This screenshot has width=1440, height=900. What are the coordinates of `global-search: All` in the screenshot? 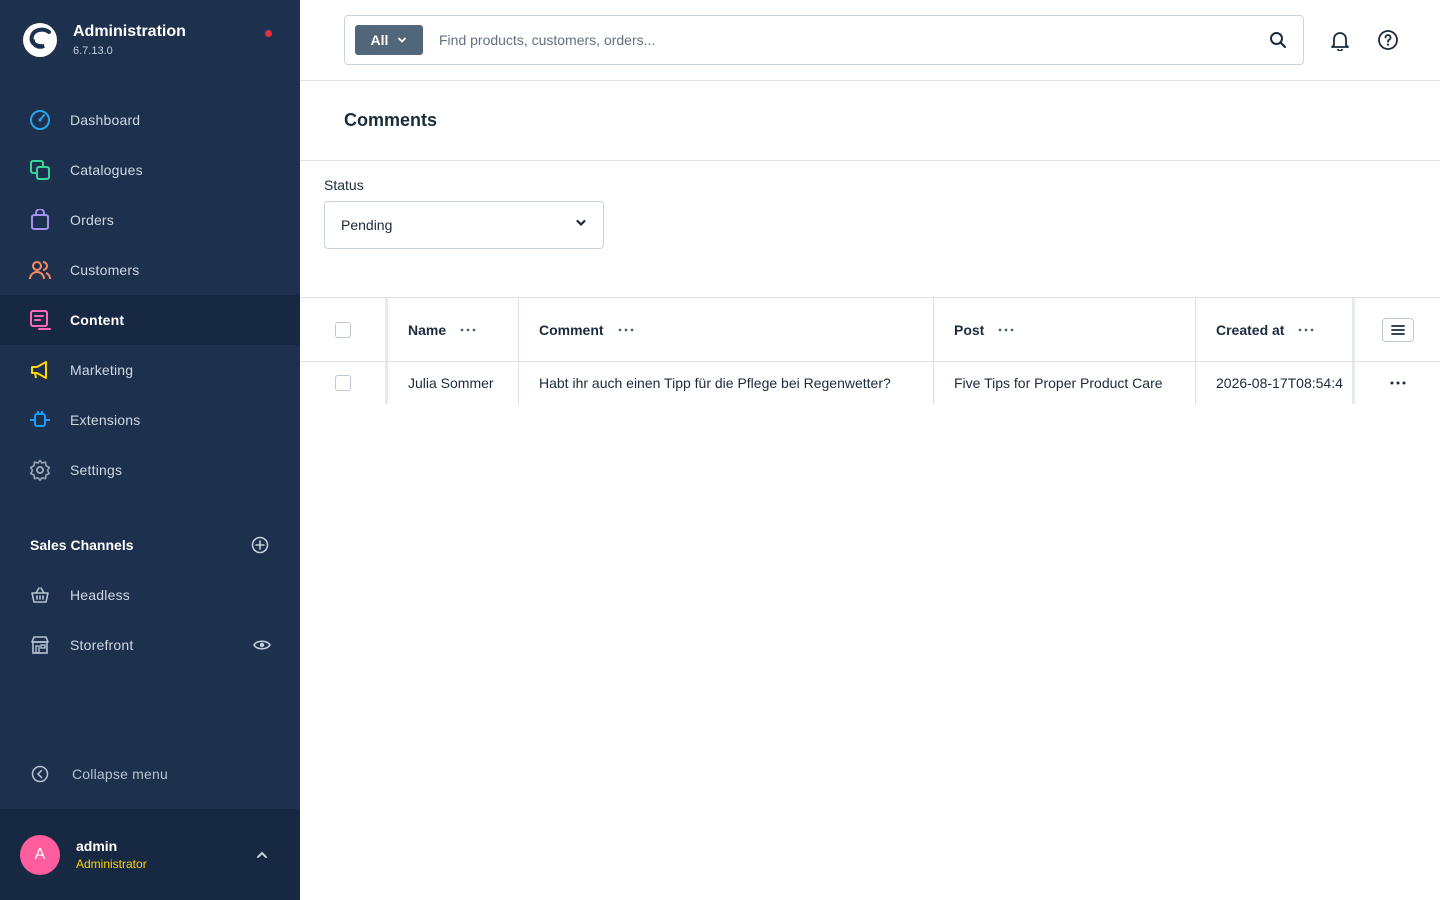 It's located at (824, 40).